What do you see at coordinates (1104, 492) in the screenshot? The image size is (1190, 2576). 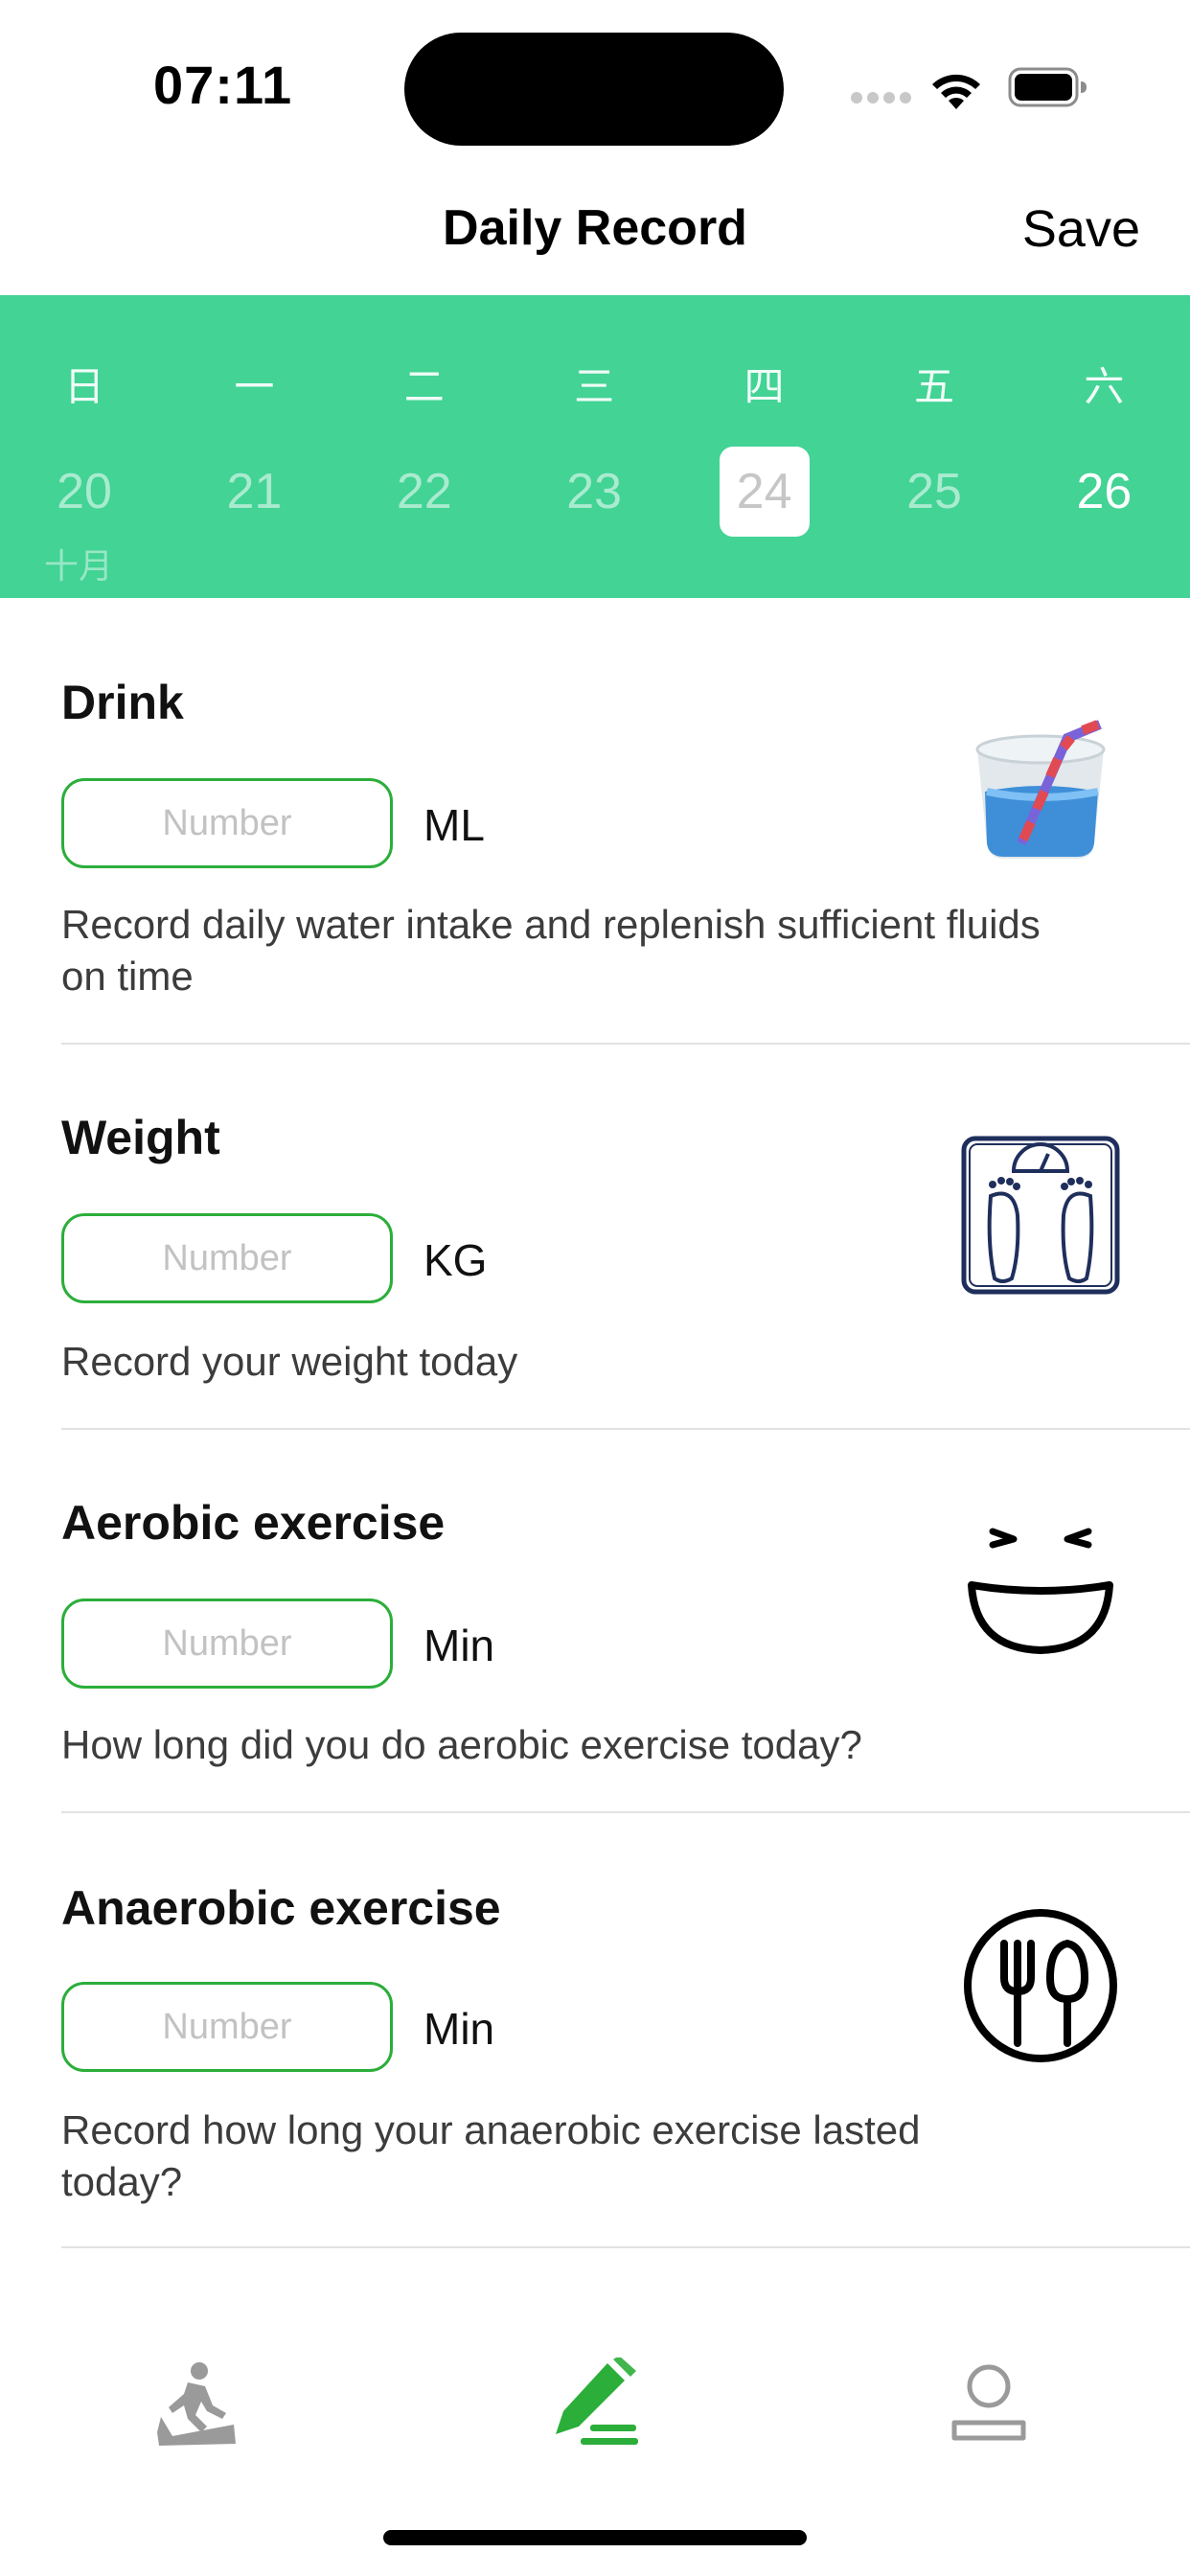 I see `calendar-day-number: 26` at bounding box center [1104, 492].